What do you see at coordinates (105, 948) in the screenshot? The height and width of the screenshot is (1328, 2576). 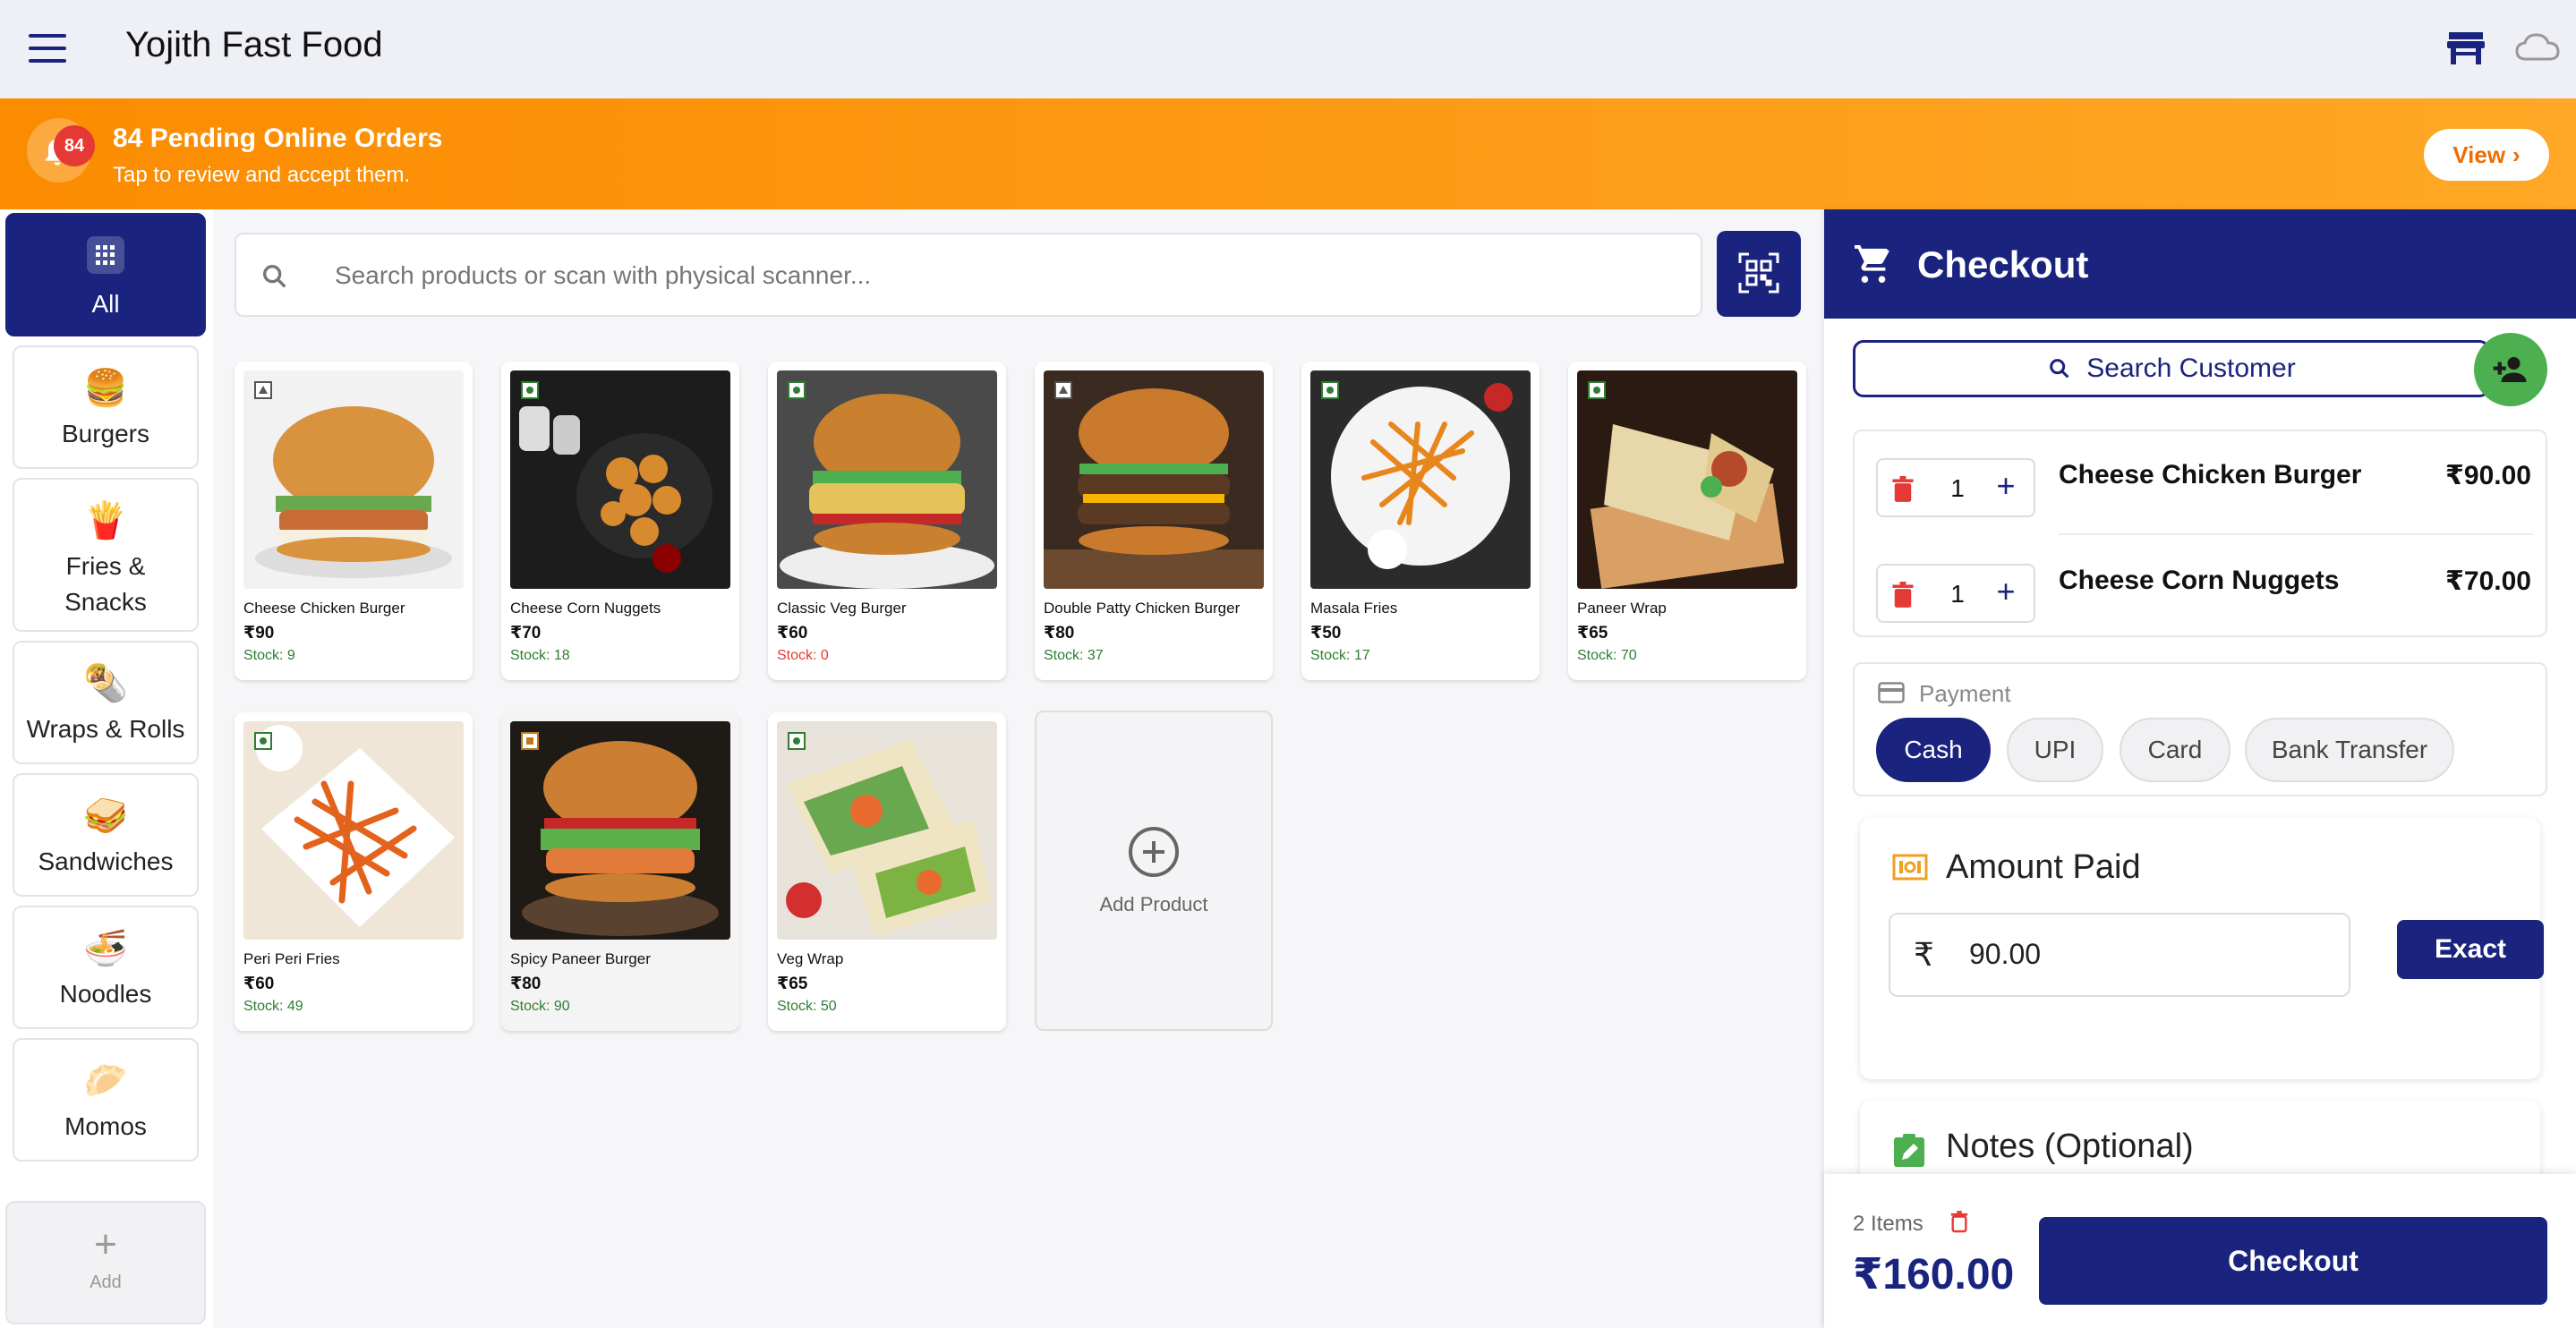 I see `noodles-icon: 🍜` at bounding box center [105, 948].